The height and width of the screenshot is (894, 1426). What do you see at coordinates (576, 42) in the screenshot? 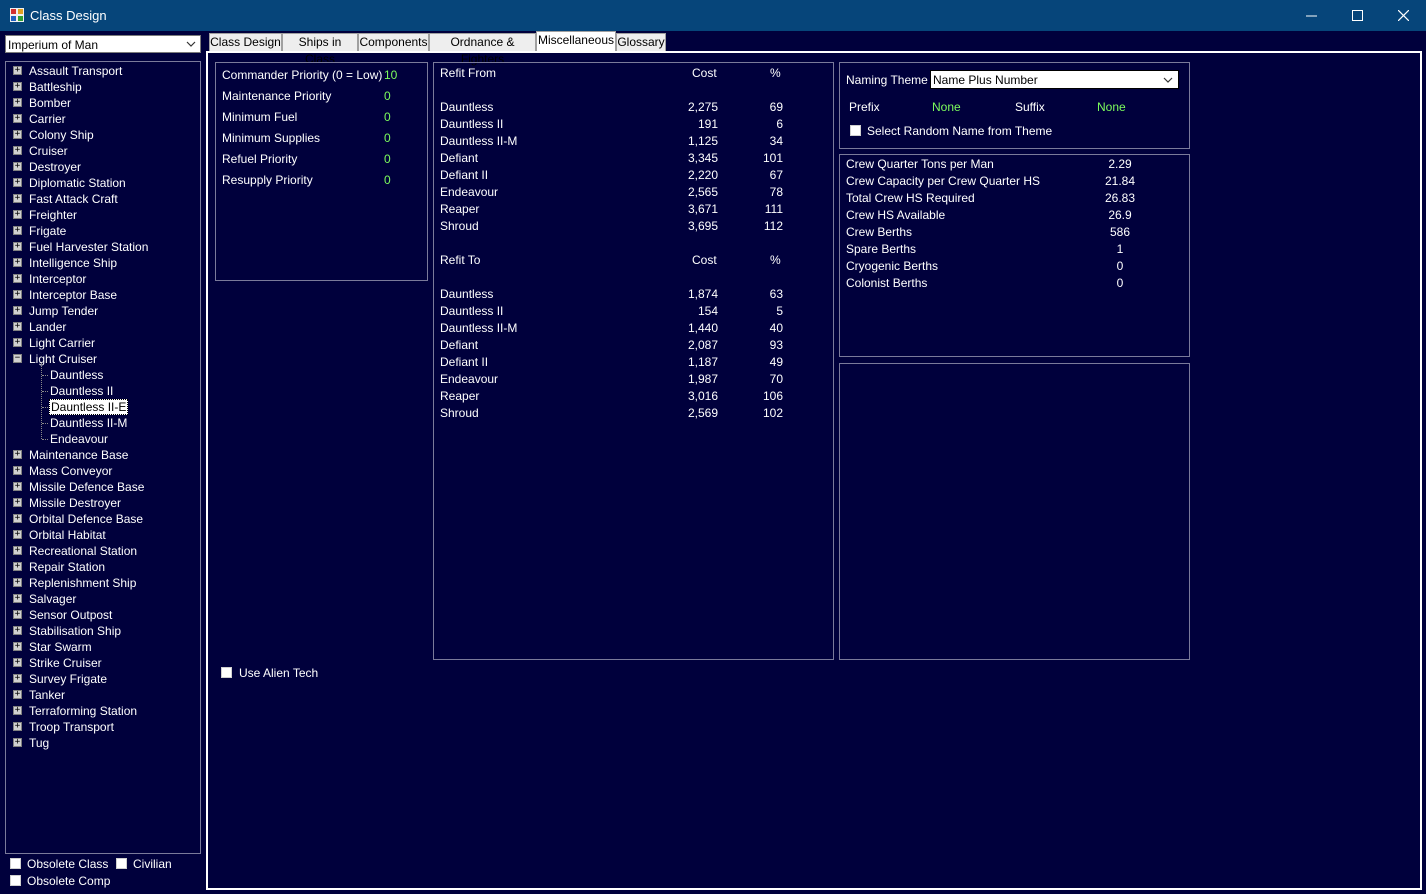
I see `tab-miscellaneous: Miscellaneous` at bounding box center [576, 42].